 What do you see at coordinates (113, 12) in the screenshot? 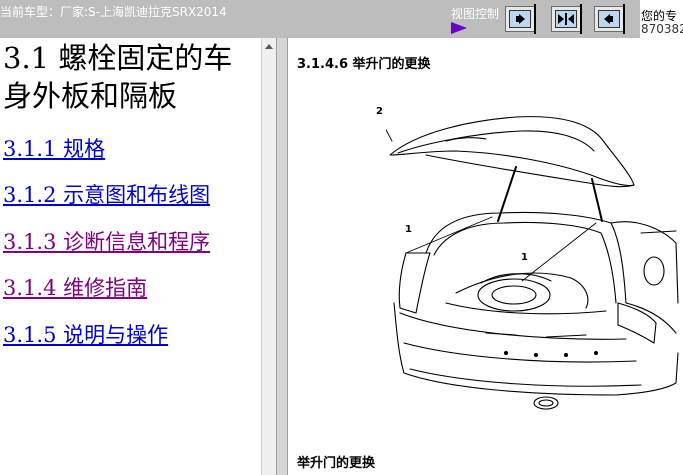
I see `current-vehicle-label: 当前车型：厂家:S-上海凯迪拉克SRX2014` at bounding box center [113, 12].